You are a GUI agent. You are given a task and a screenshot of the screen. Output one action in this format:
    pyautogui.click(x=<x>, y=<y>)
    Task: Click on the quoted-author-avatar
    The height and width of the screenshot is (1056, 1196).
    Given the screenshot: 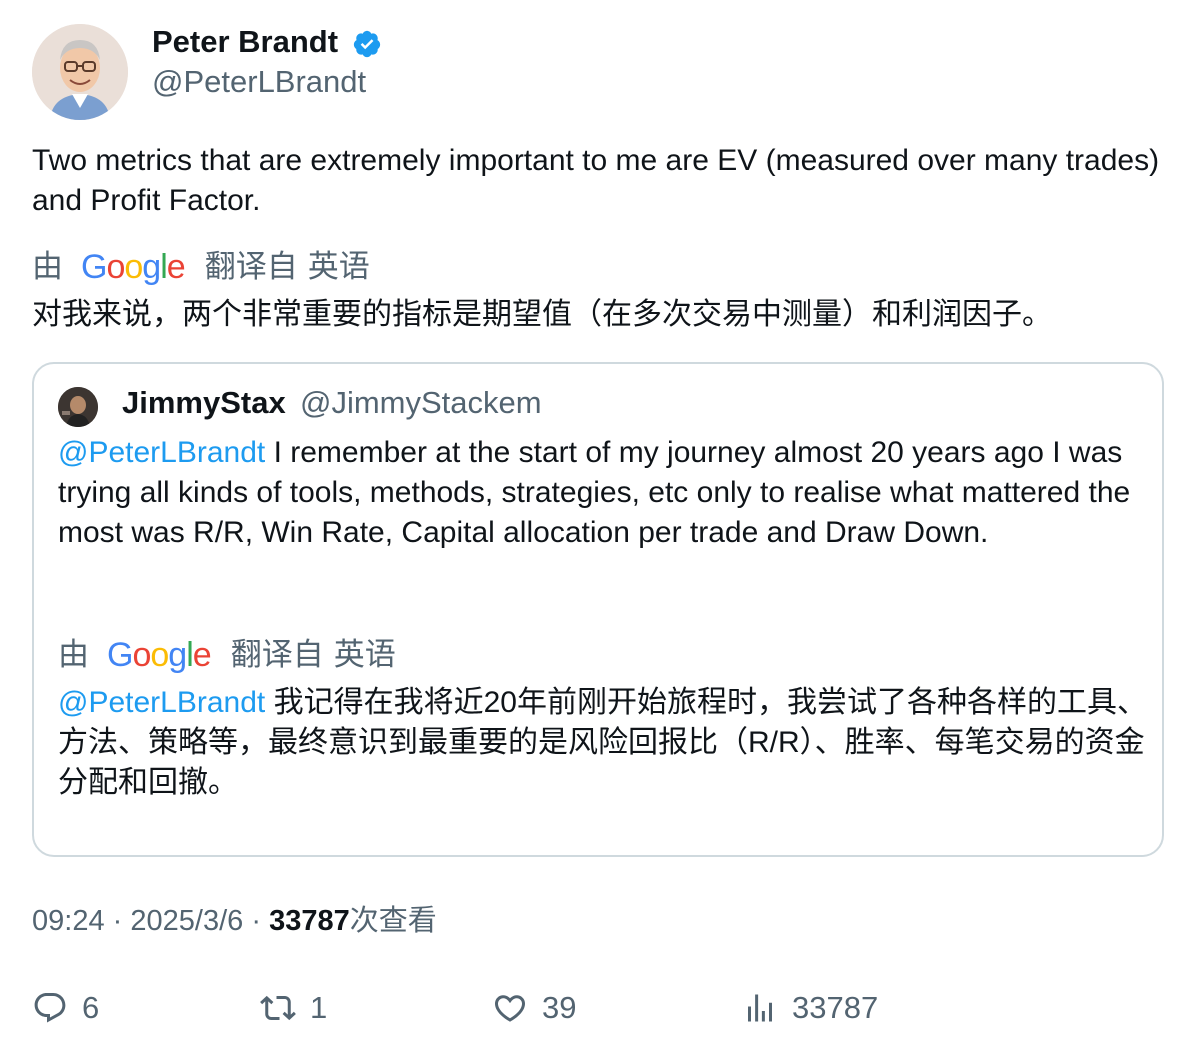 What is the action you would take?
    pyautogui.click(x=78, y=407)
    